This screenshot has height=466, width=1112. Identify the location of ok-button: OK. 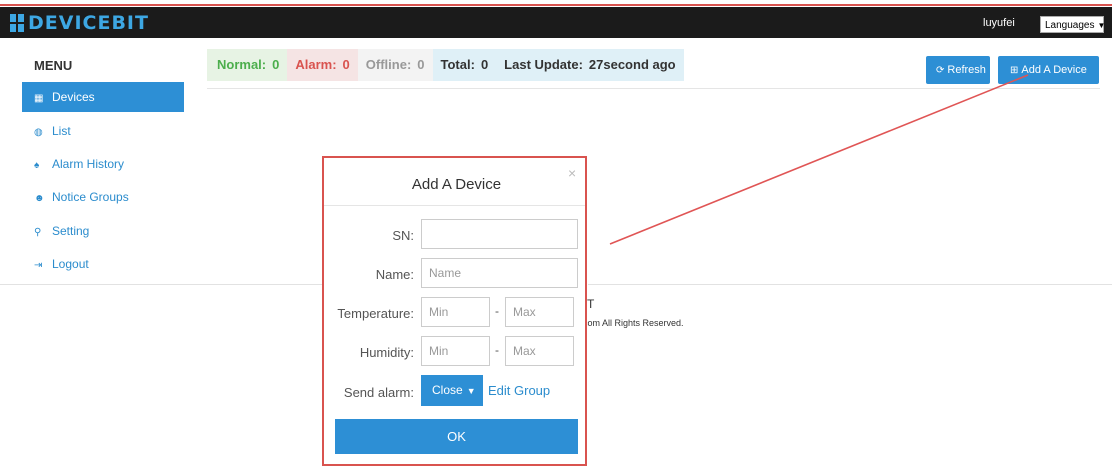
(456, 436).